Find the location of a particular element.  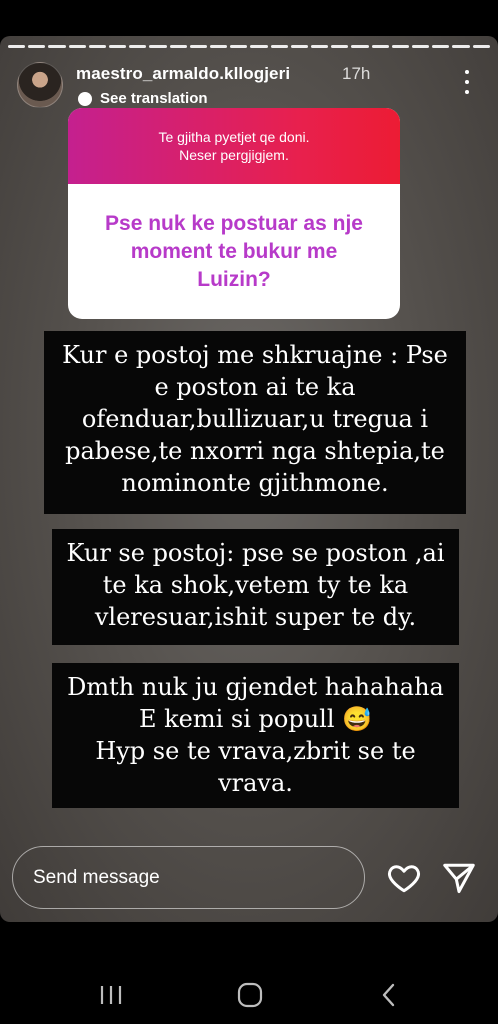

send-message-input: Send message is located at coordinates (188, 877).